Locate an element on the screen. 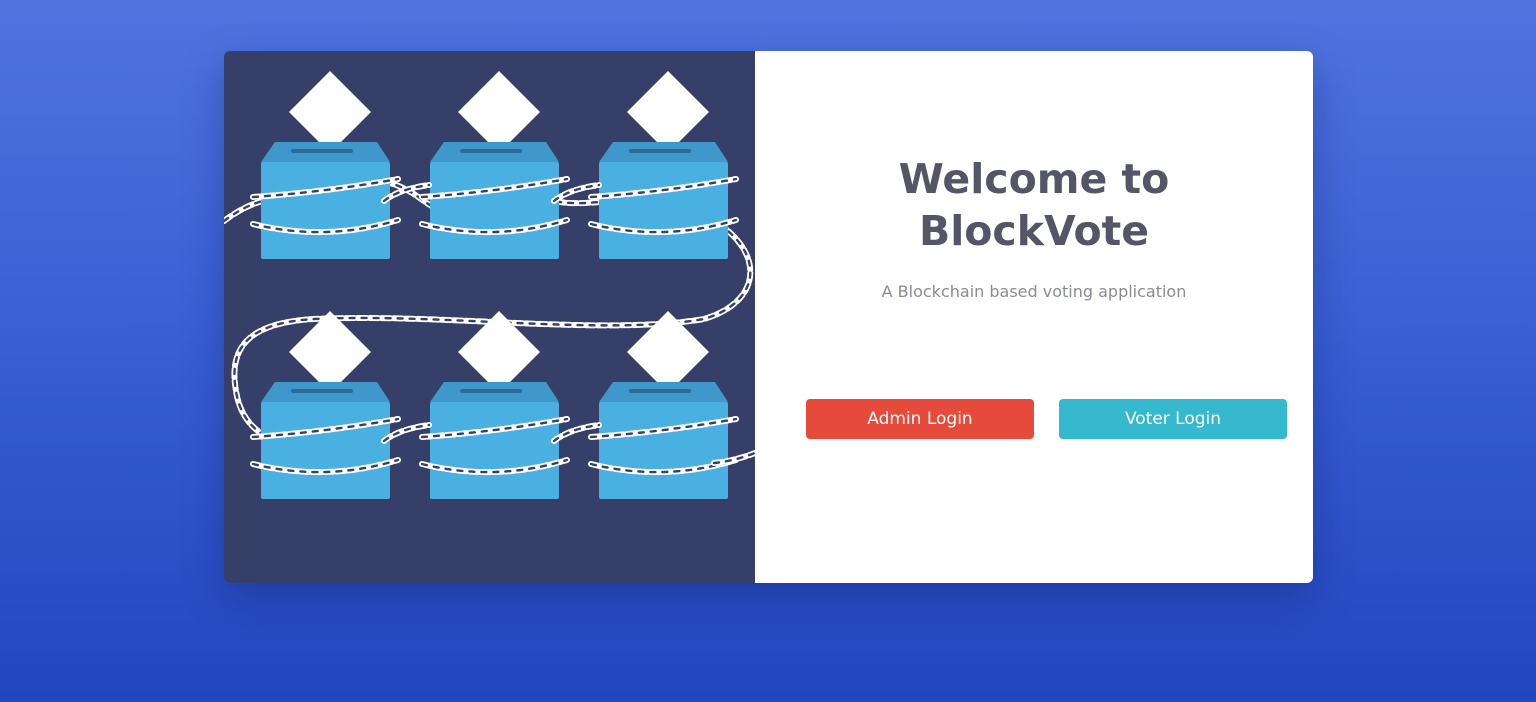 The height and width of the screenshot is (702, 1536). page-title: Welcome to BlockVote is located at coordinates (1034, 205).